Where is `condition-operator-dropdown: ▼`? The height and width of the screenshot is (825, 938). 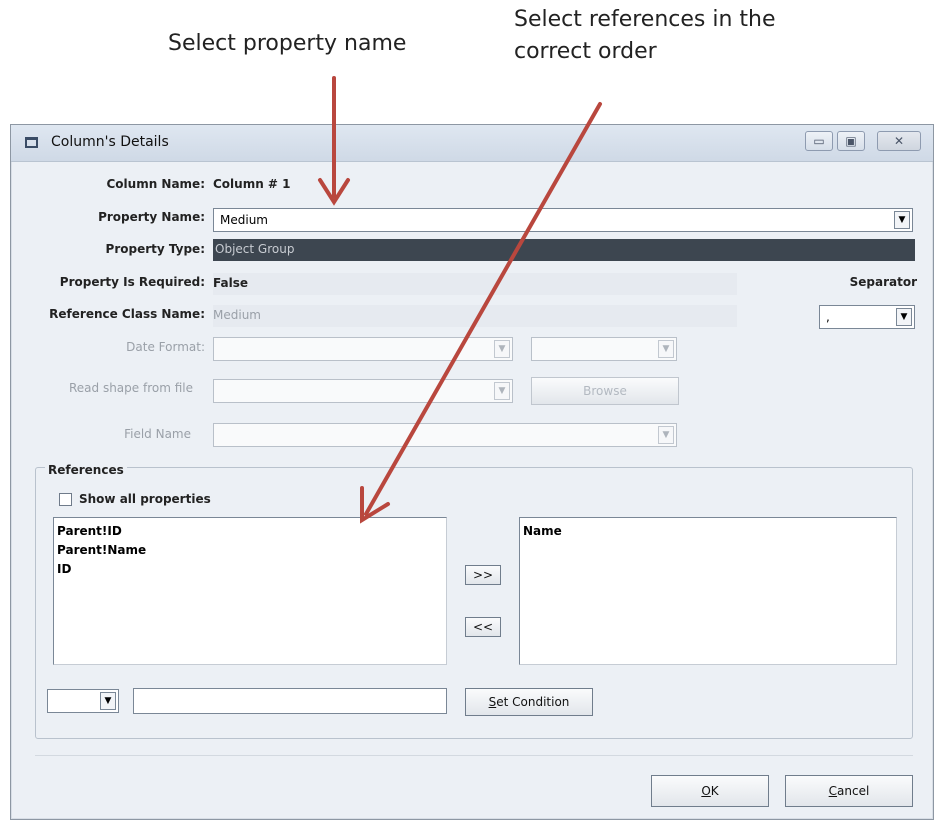 condition-operator-dropdown: ▼ is located at coordinates (83, 701).